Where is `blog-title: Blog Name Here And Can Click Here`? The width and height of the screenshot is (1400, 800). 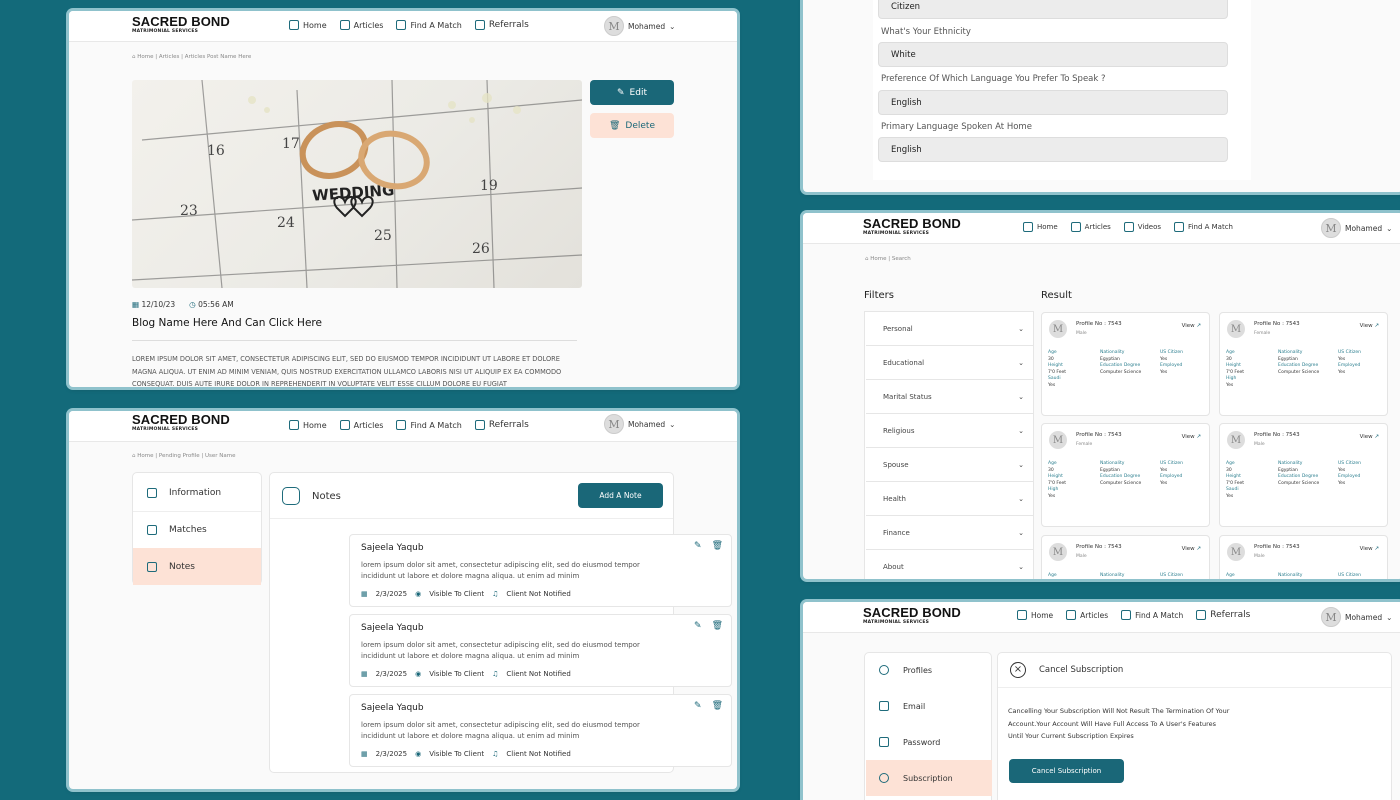
blog-title: Blog Name Here And Can Click Here is located at coordinates (227, 323).